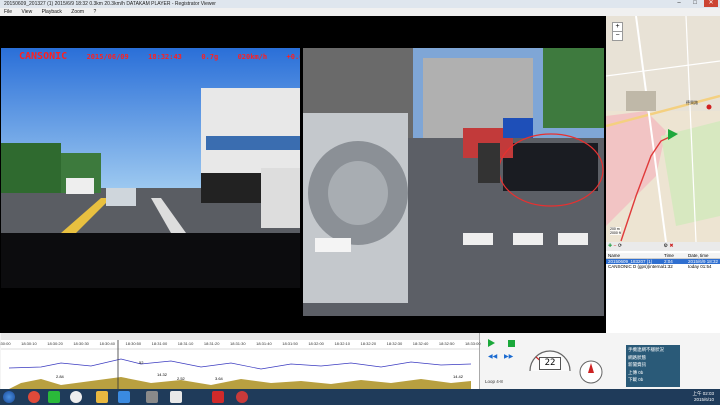 The width and height of the screenshot is (720, 405). I want to click on clock-date: 2015/6/10, so click(703, 399).